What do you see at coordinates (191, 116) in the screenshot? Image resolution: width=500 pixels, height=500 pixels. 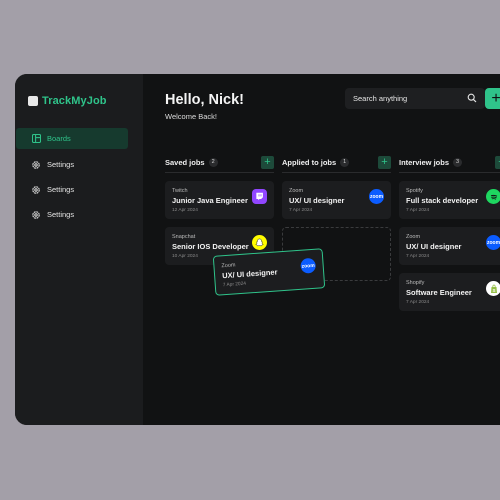 I see `welcome-text: Welcome Back!` at bounding box center [191, 116].